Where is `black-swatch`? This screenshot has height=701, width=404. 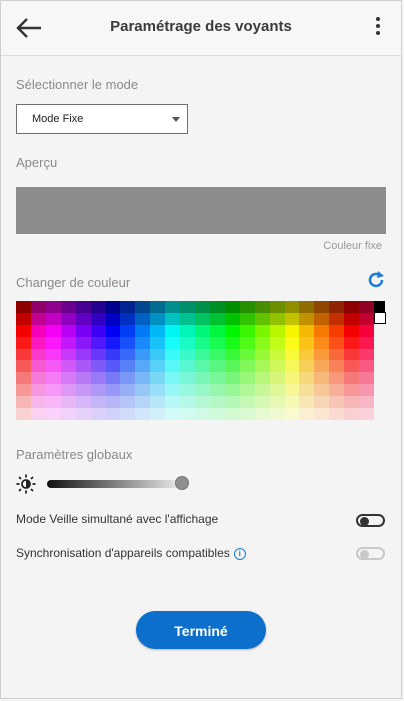
black-swatch is located at coordinates (379, 306).